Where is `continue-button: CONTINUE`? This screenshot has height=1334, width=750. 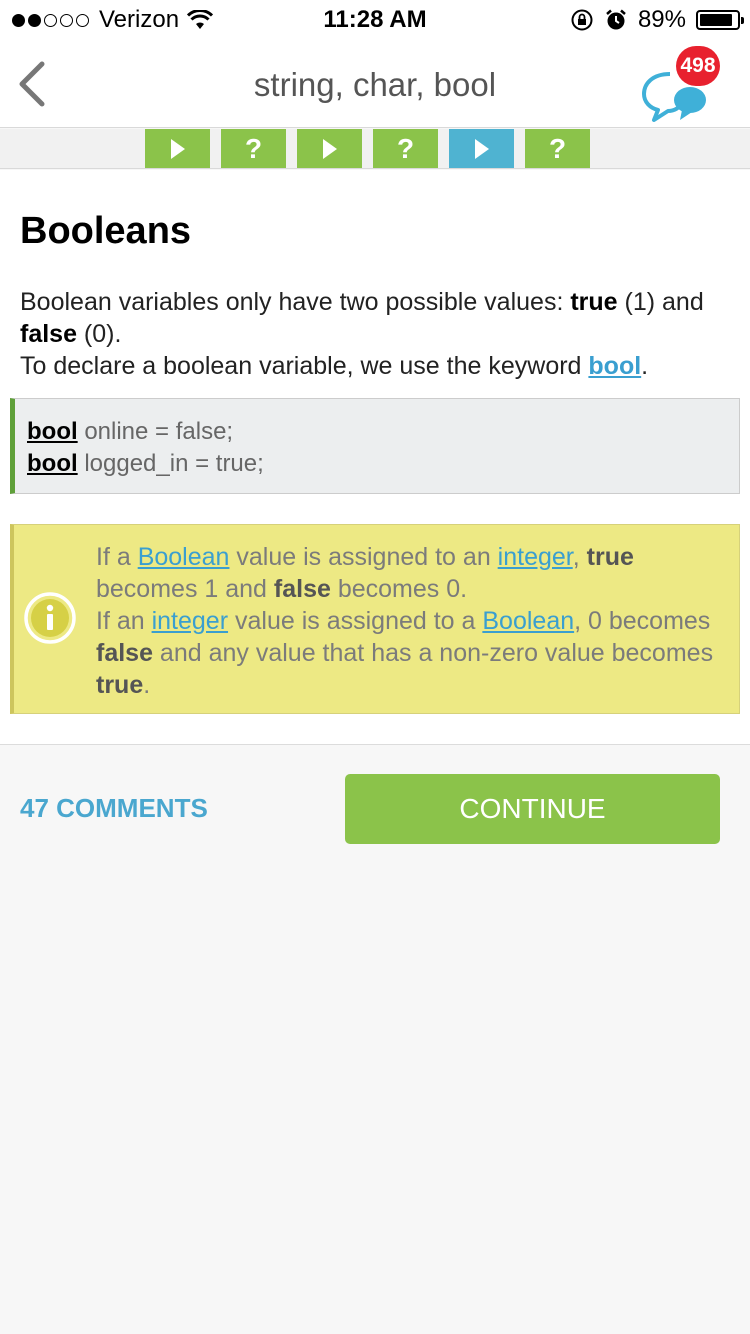 continue-button: CONTINUE is located at coordinates (532, 809).